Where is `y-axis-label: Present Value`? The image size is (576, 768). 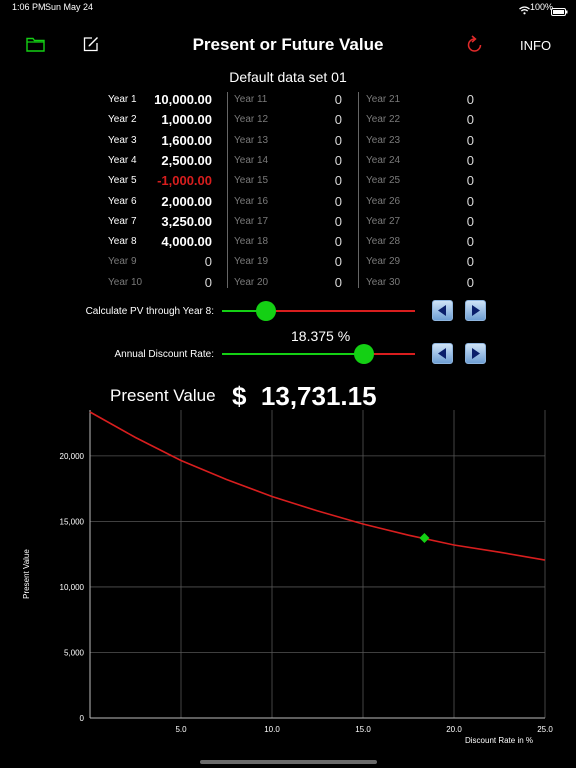 y-axis-label: Present Value is located at coordinates (26, 574).